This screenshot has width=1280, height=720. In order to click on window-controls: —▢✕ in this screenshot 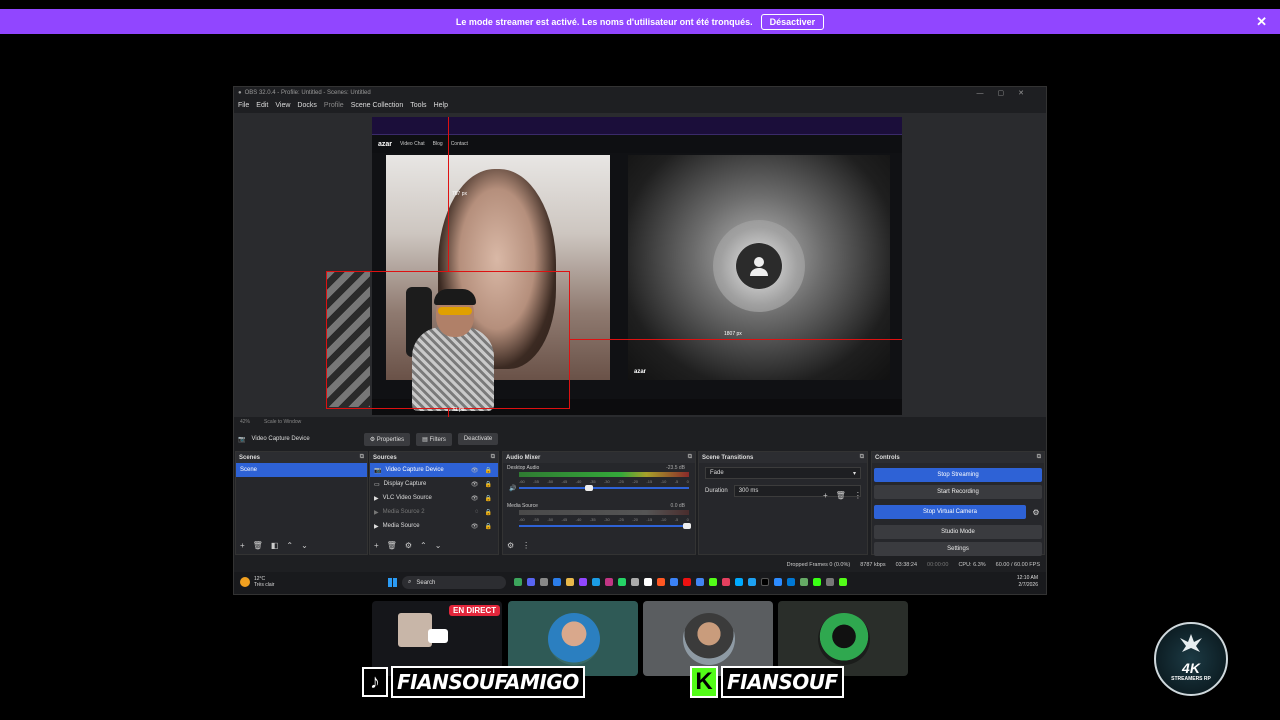, I will do `click(1007, 93)`.